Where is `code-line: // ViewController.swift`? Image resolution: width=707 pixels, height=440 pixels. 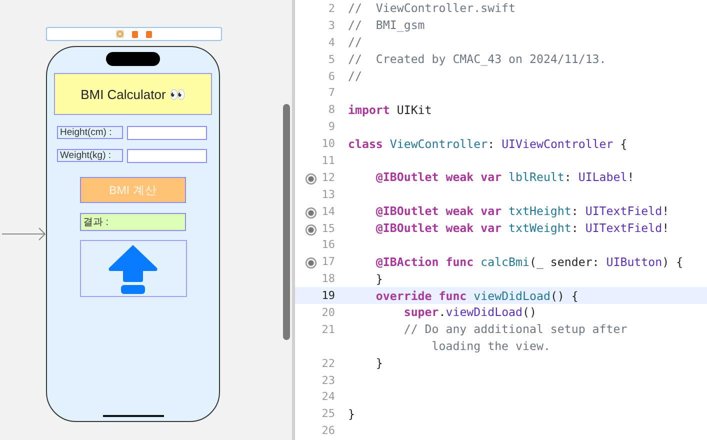
code-line: // ViewController.swift is located at coordinates (431, 8).